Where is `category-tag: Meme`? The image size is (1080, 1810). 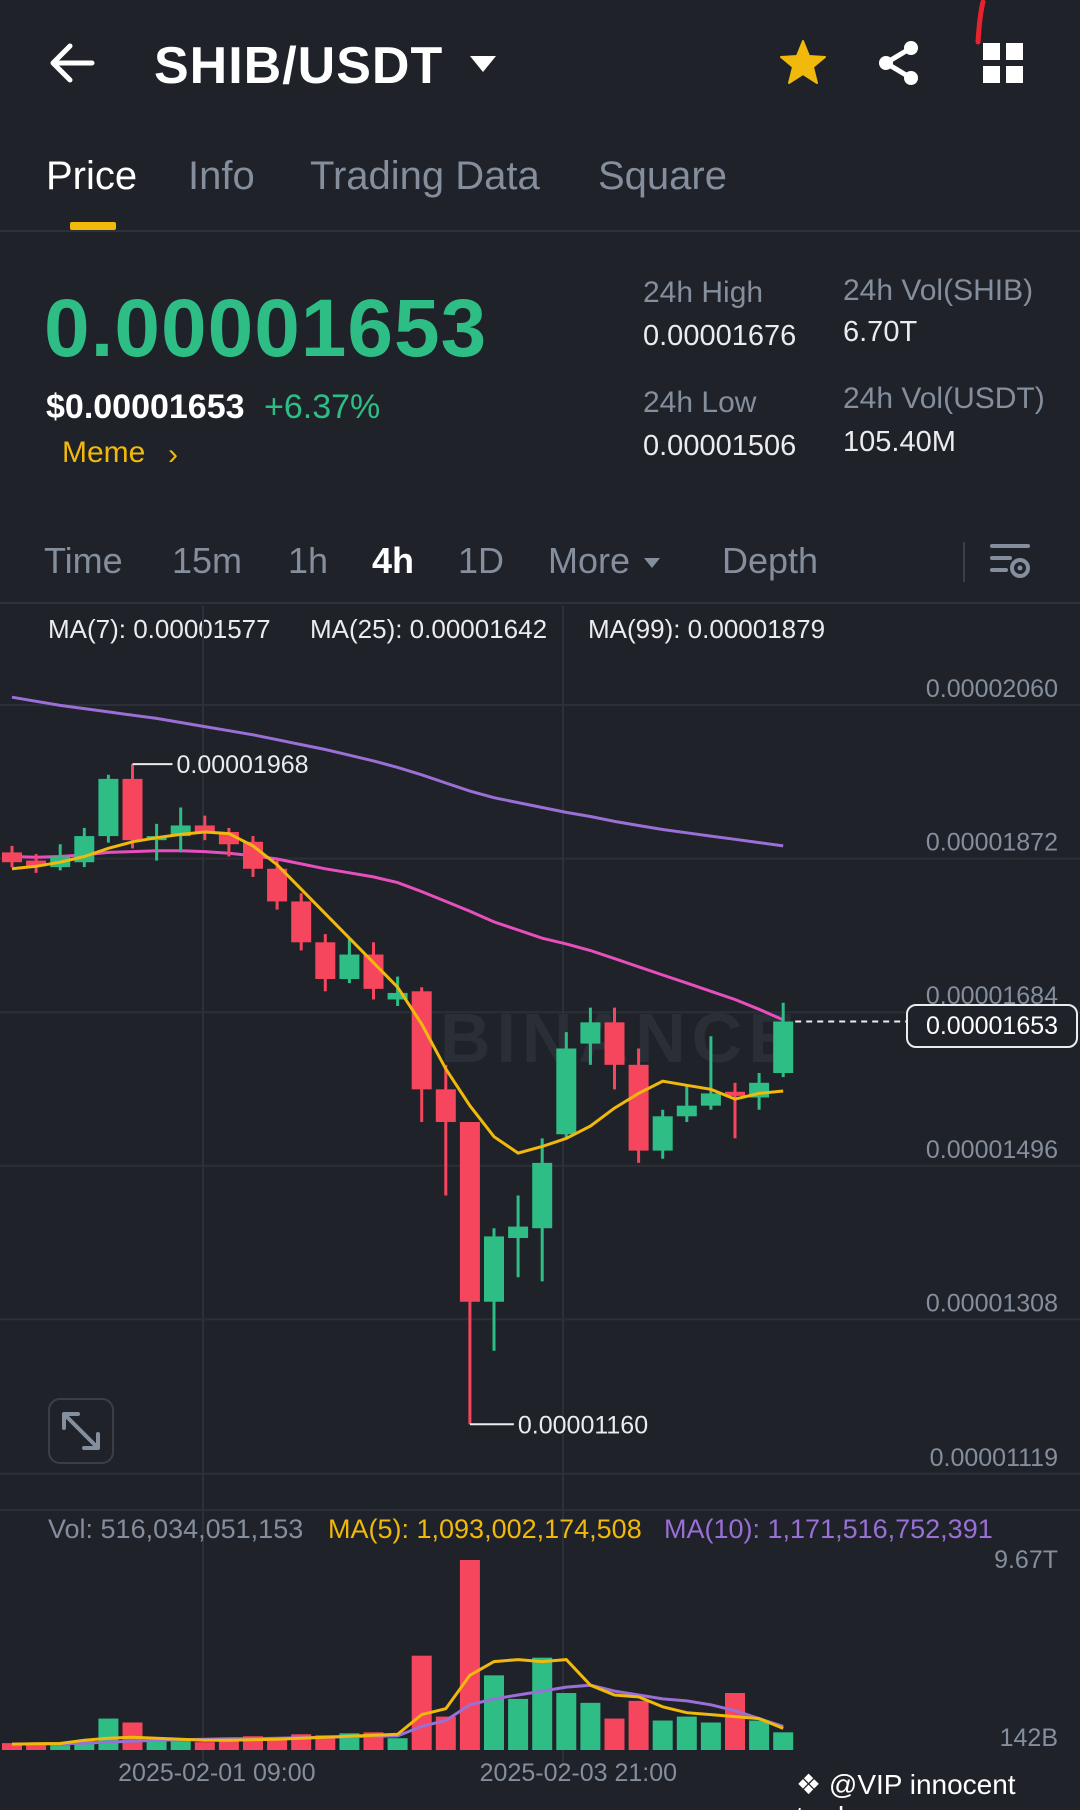 category-tag: Meme is located at coordinates (103, 453).